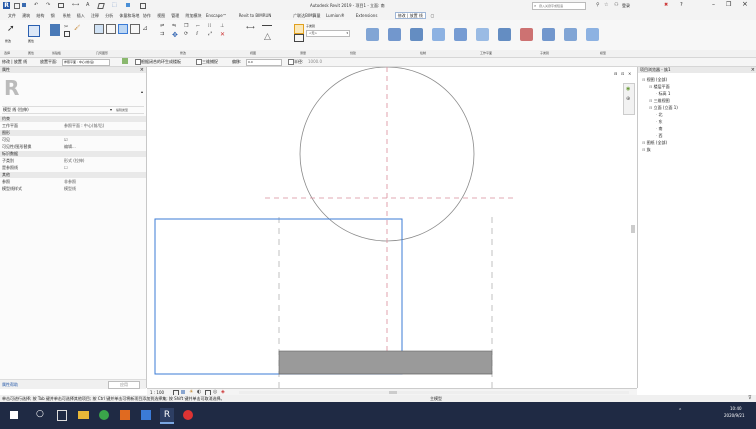 This screenshot has width=756, height=429. I want to click on save-icon, so click(24, 5).